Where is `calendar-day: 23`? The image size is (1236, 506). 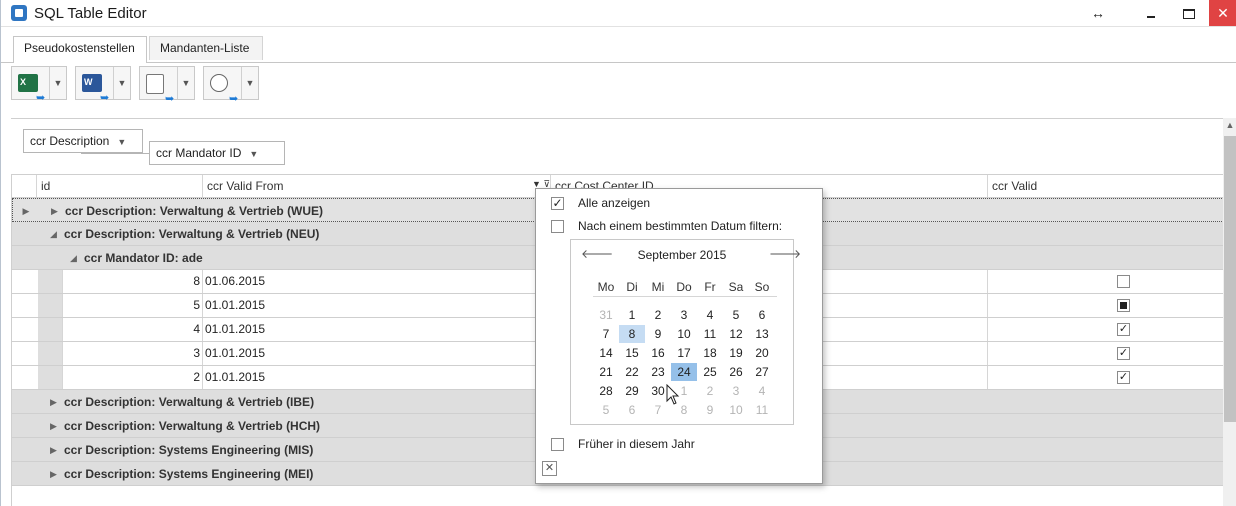
calendar-day: 23 is located at coordinates (658, 372).